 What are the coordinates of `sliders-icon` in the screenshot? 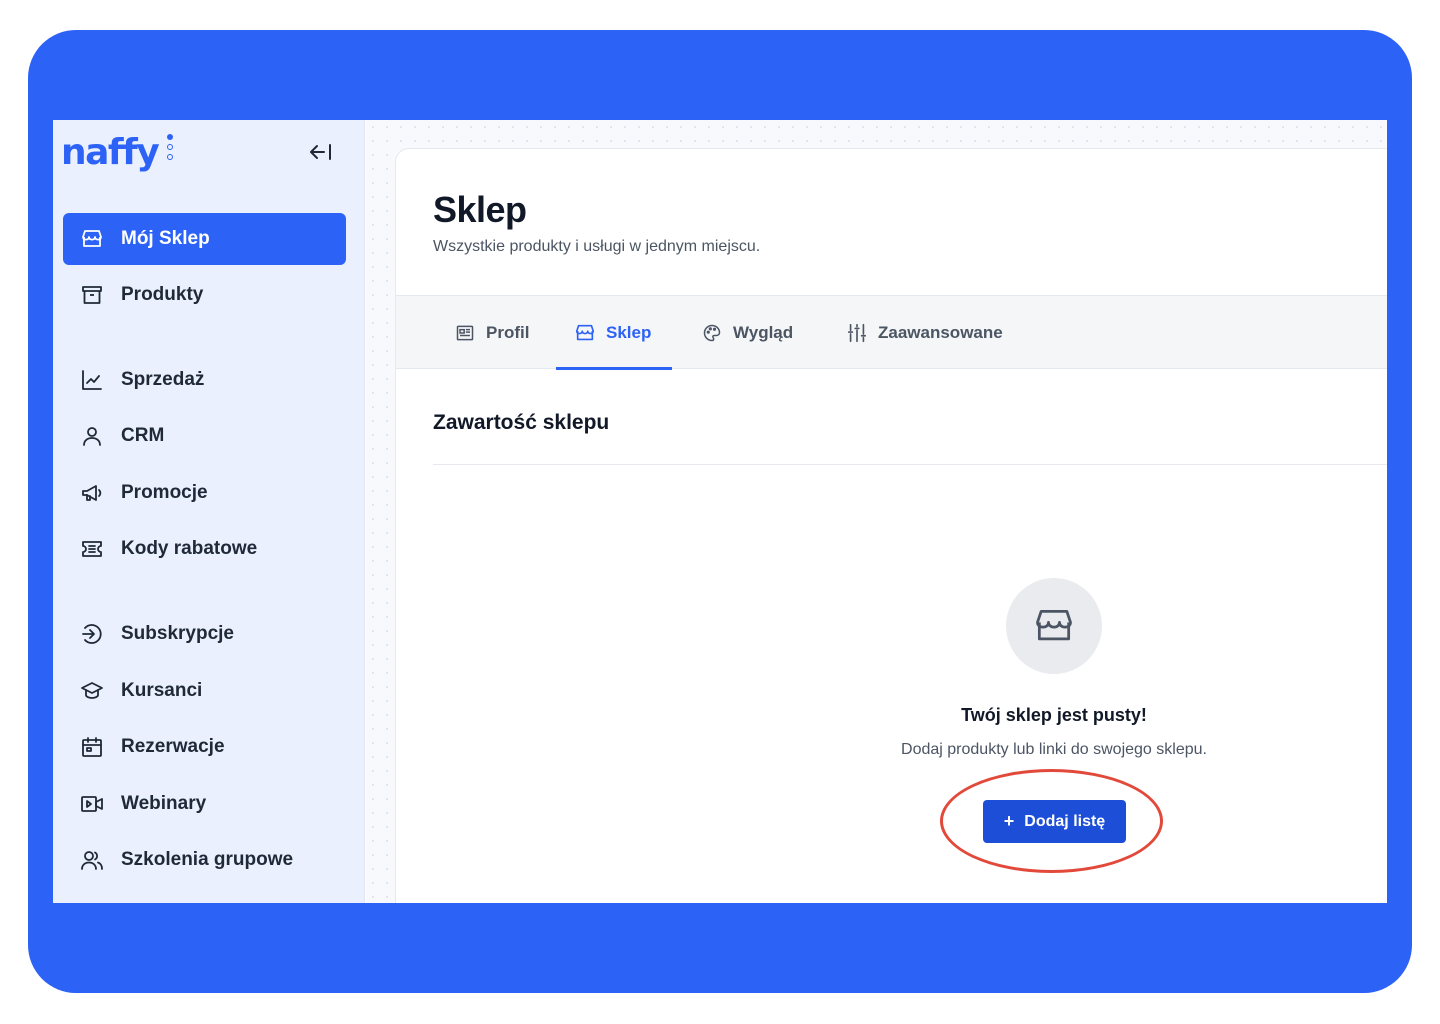 It's located at (857, 333).